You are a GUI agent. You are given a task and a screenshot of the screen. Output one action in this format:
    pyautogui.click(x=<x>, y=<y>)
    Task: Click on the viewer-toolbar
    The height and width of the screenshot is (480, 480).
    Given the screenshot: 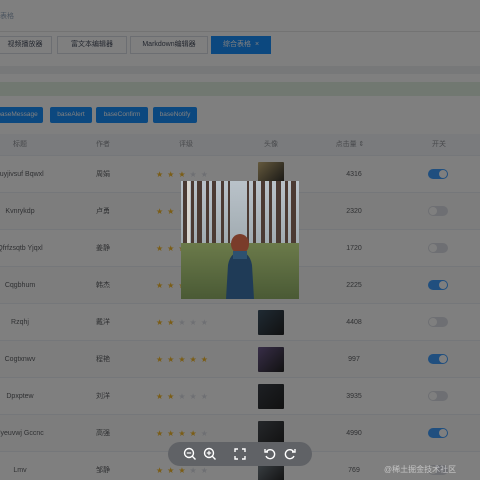 What is the action you would take?
    pyautogui.click(x=240, y=454)
    